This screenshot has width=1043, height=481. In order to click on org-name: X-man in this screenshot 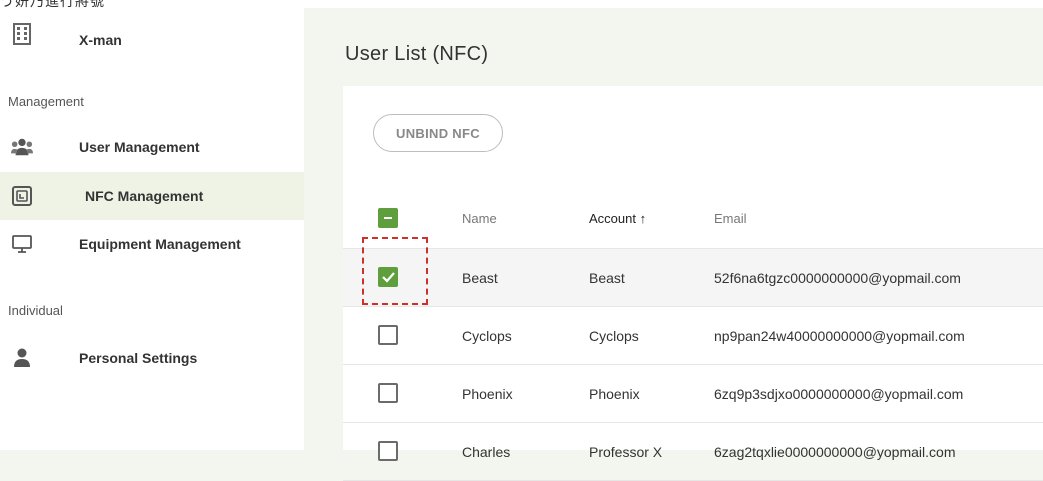, I will do `click(100, 40)`.